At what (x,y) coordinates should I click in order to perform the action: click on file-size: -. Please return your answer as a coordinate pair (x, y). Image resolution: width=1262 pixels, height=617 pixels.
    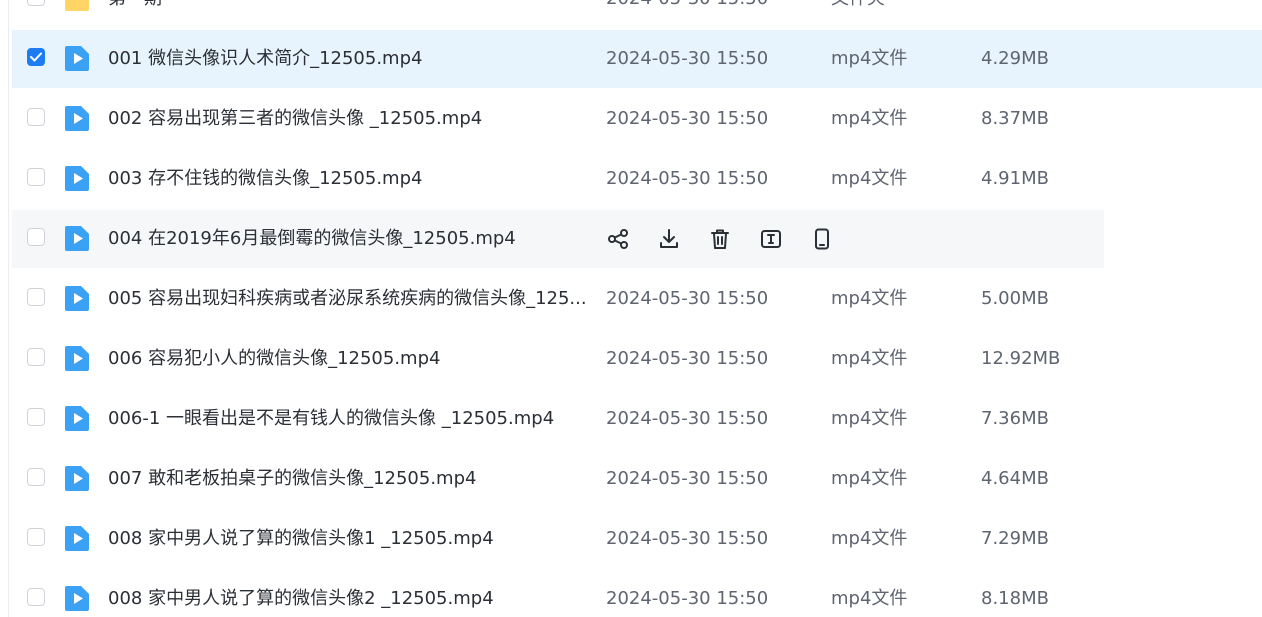
    Looking at the image, I should click on (984, 14).